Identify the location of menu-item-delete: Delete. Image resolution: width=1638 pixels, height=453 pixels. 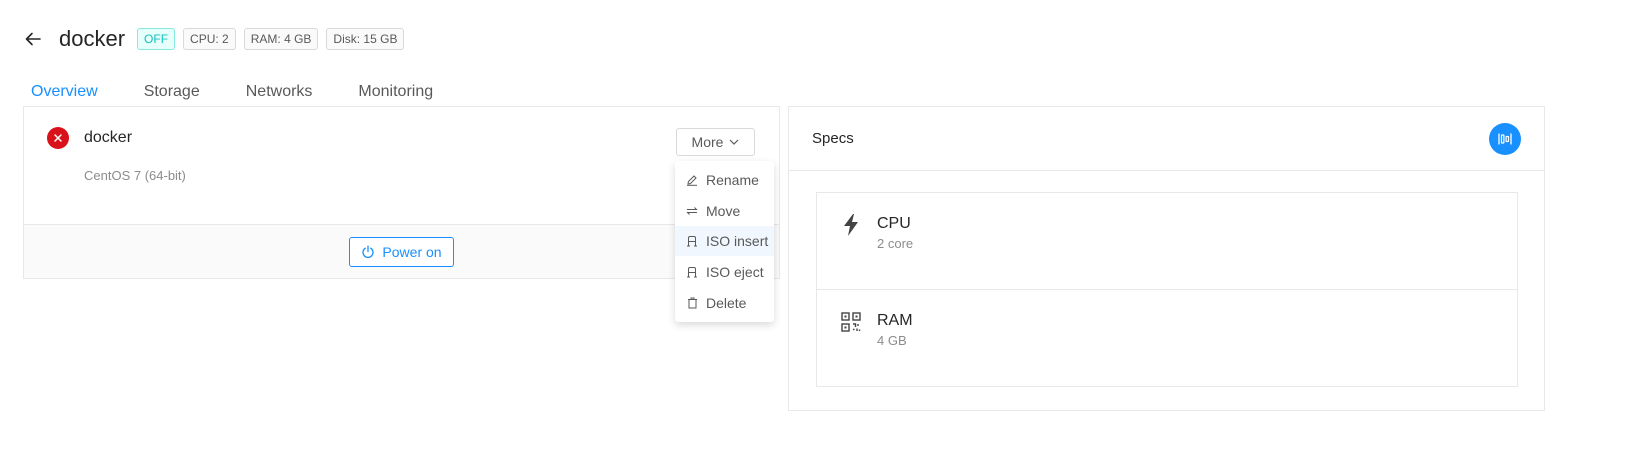
(724, 303).